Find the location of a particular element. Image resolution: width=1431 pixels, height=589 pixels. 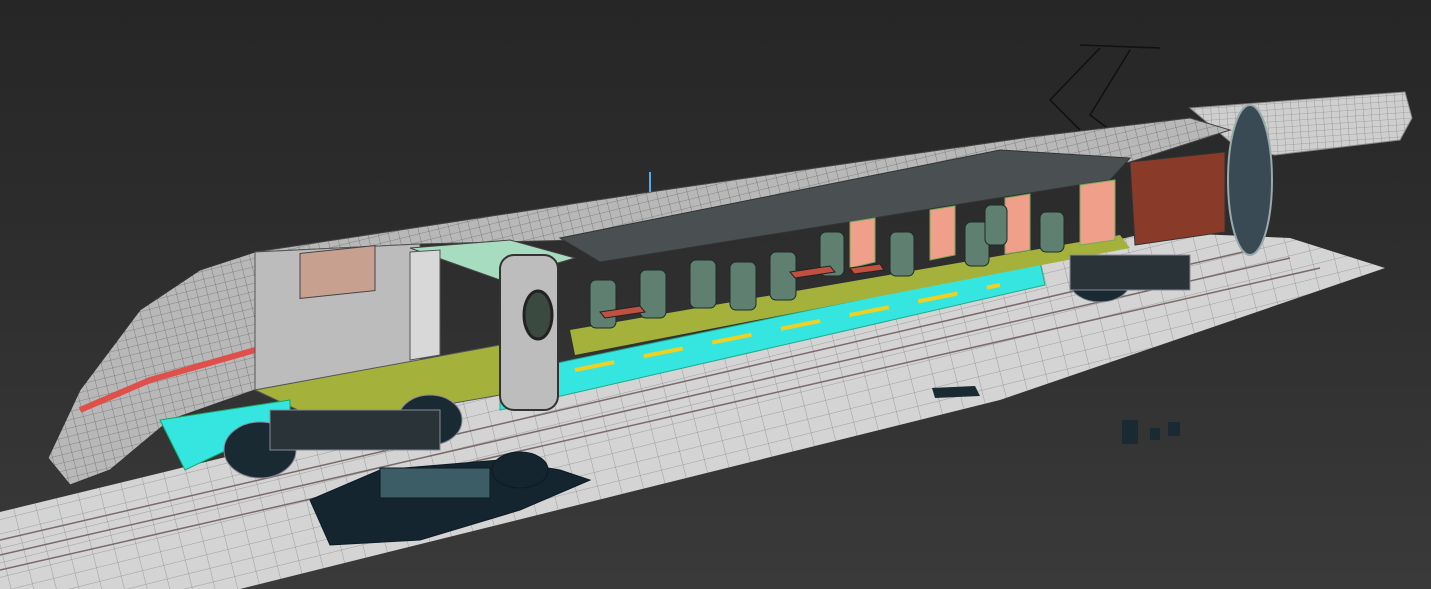

side-window is located at coordinates (337, 272).